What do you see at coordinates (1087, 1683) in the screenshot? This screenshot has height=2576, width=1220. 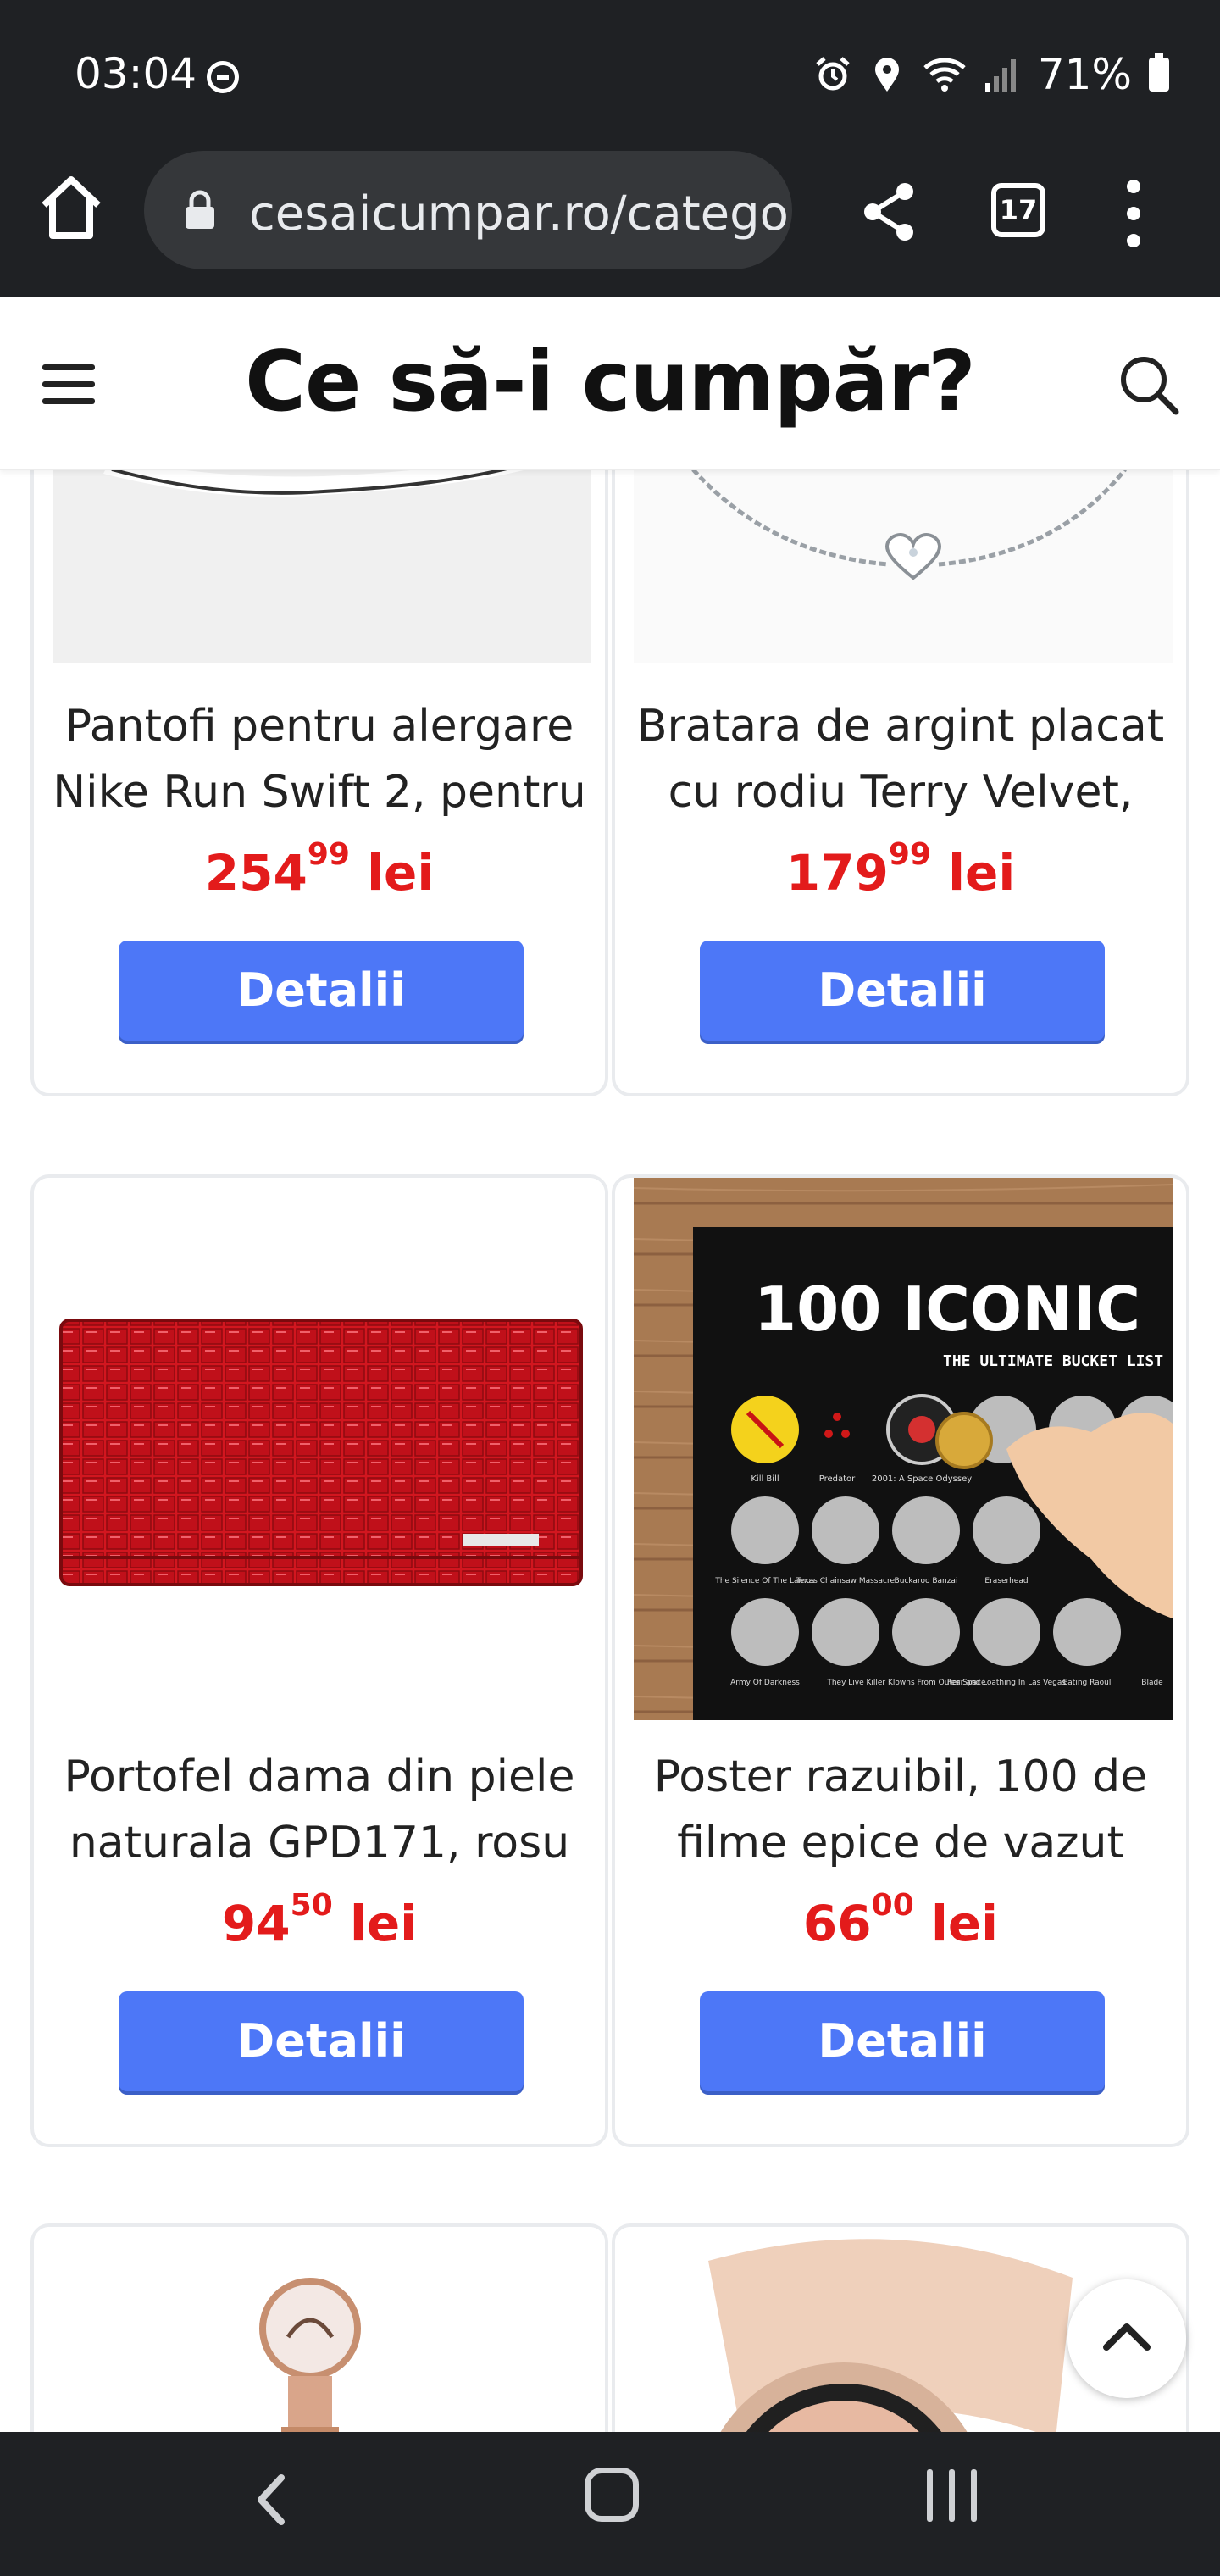 I see `poster-movie-label: Eating Raoul` at bounding box center [1087, 1683].